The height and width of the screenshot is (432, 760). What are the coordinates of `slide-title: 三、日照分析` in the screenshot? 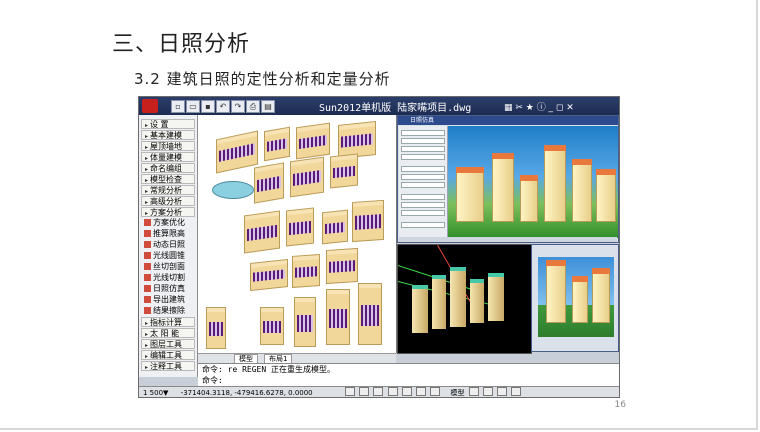 It's located at (181, 44).